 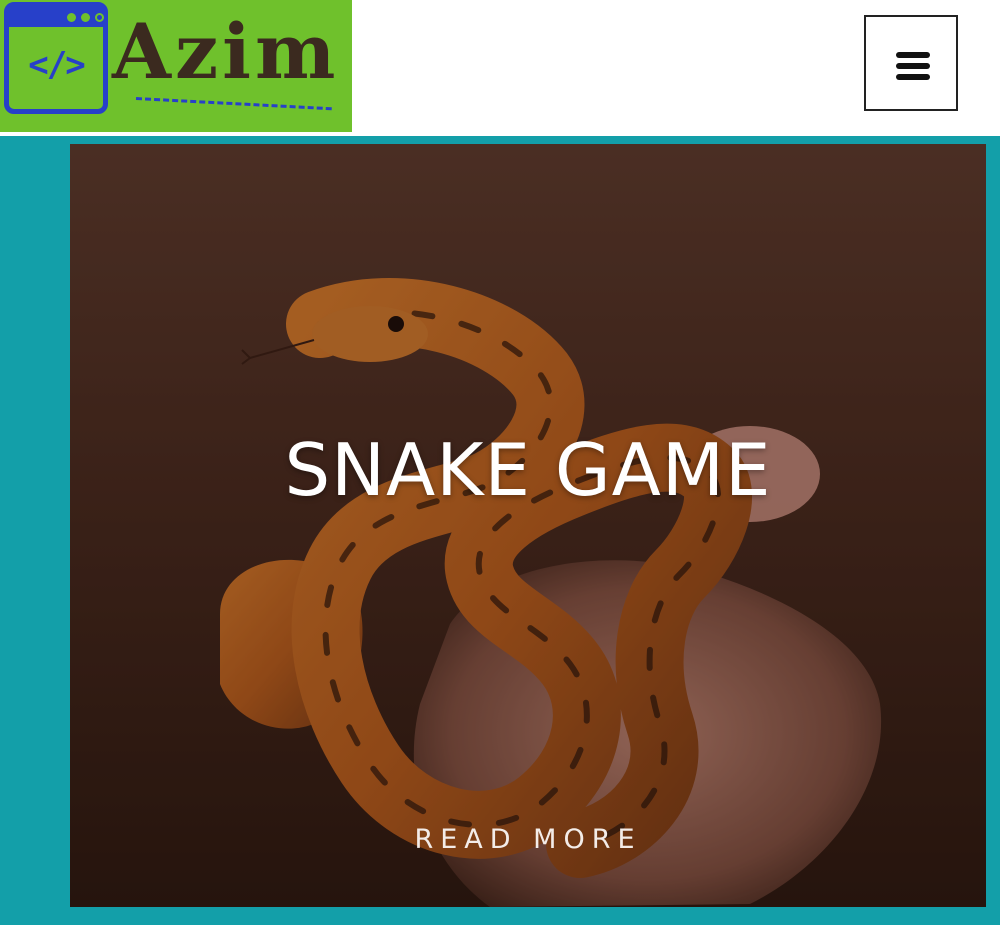 I want to click on logo-code-glyph: </>, so click(x=56, y=65).